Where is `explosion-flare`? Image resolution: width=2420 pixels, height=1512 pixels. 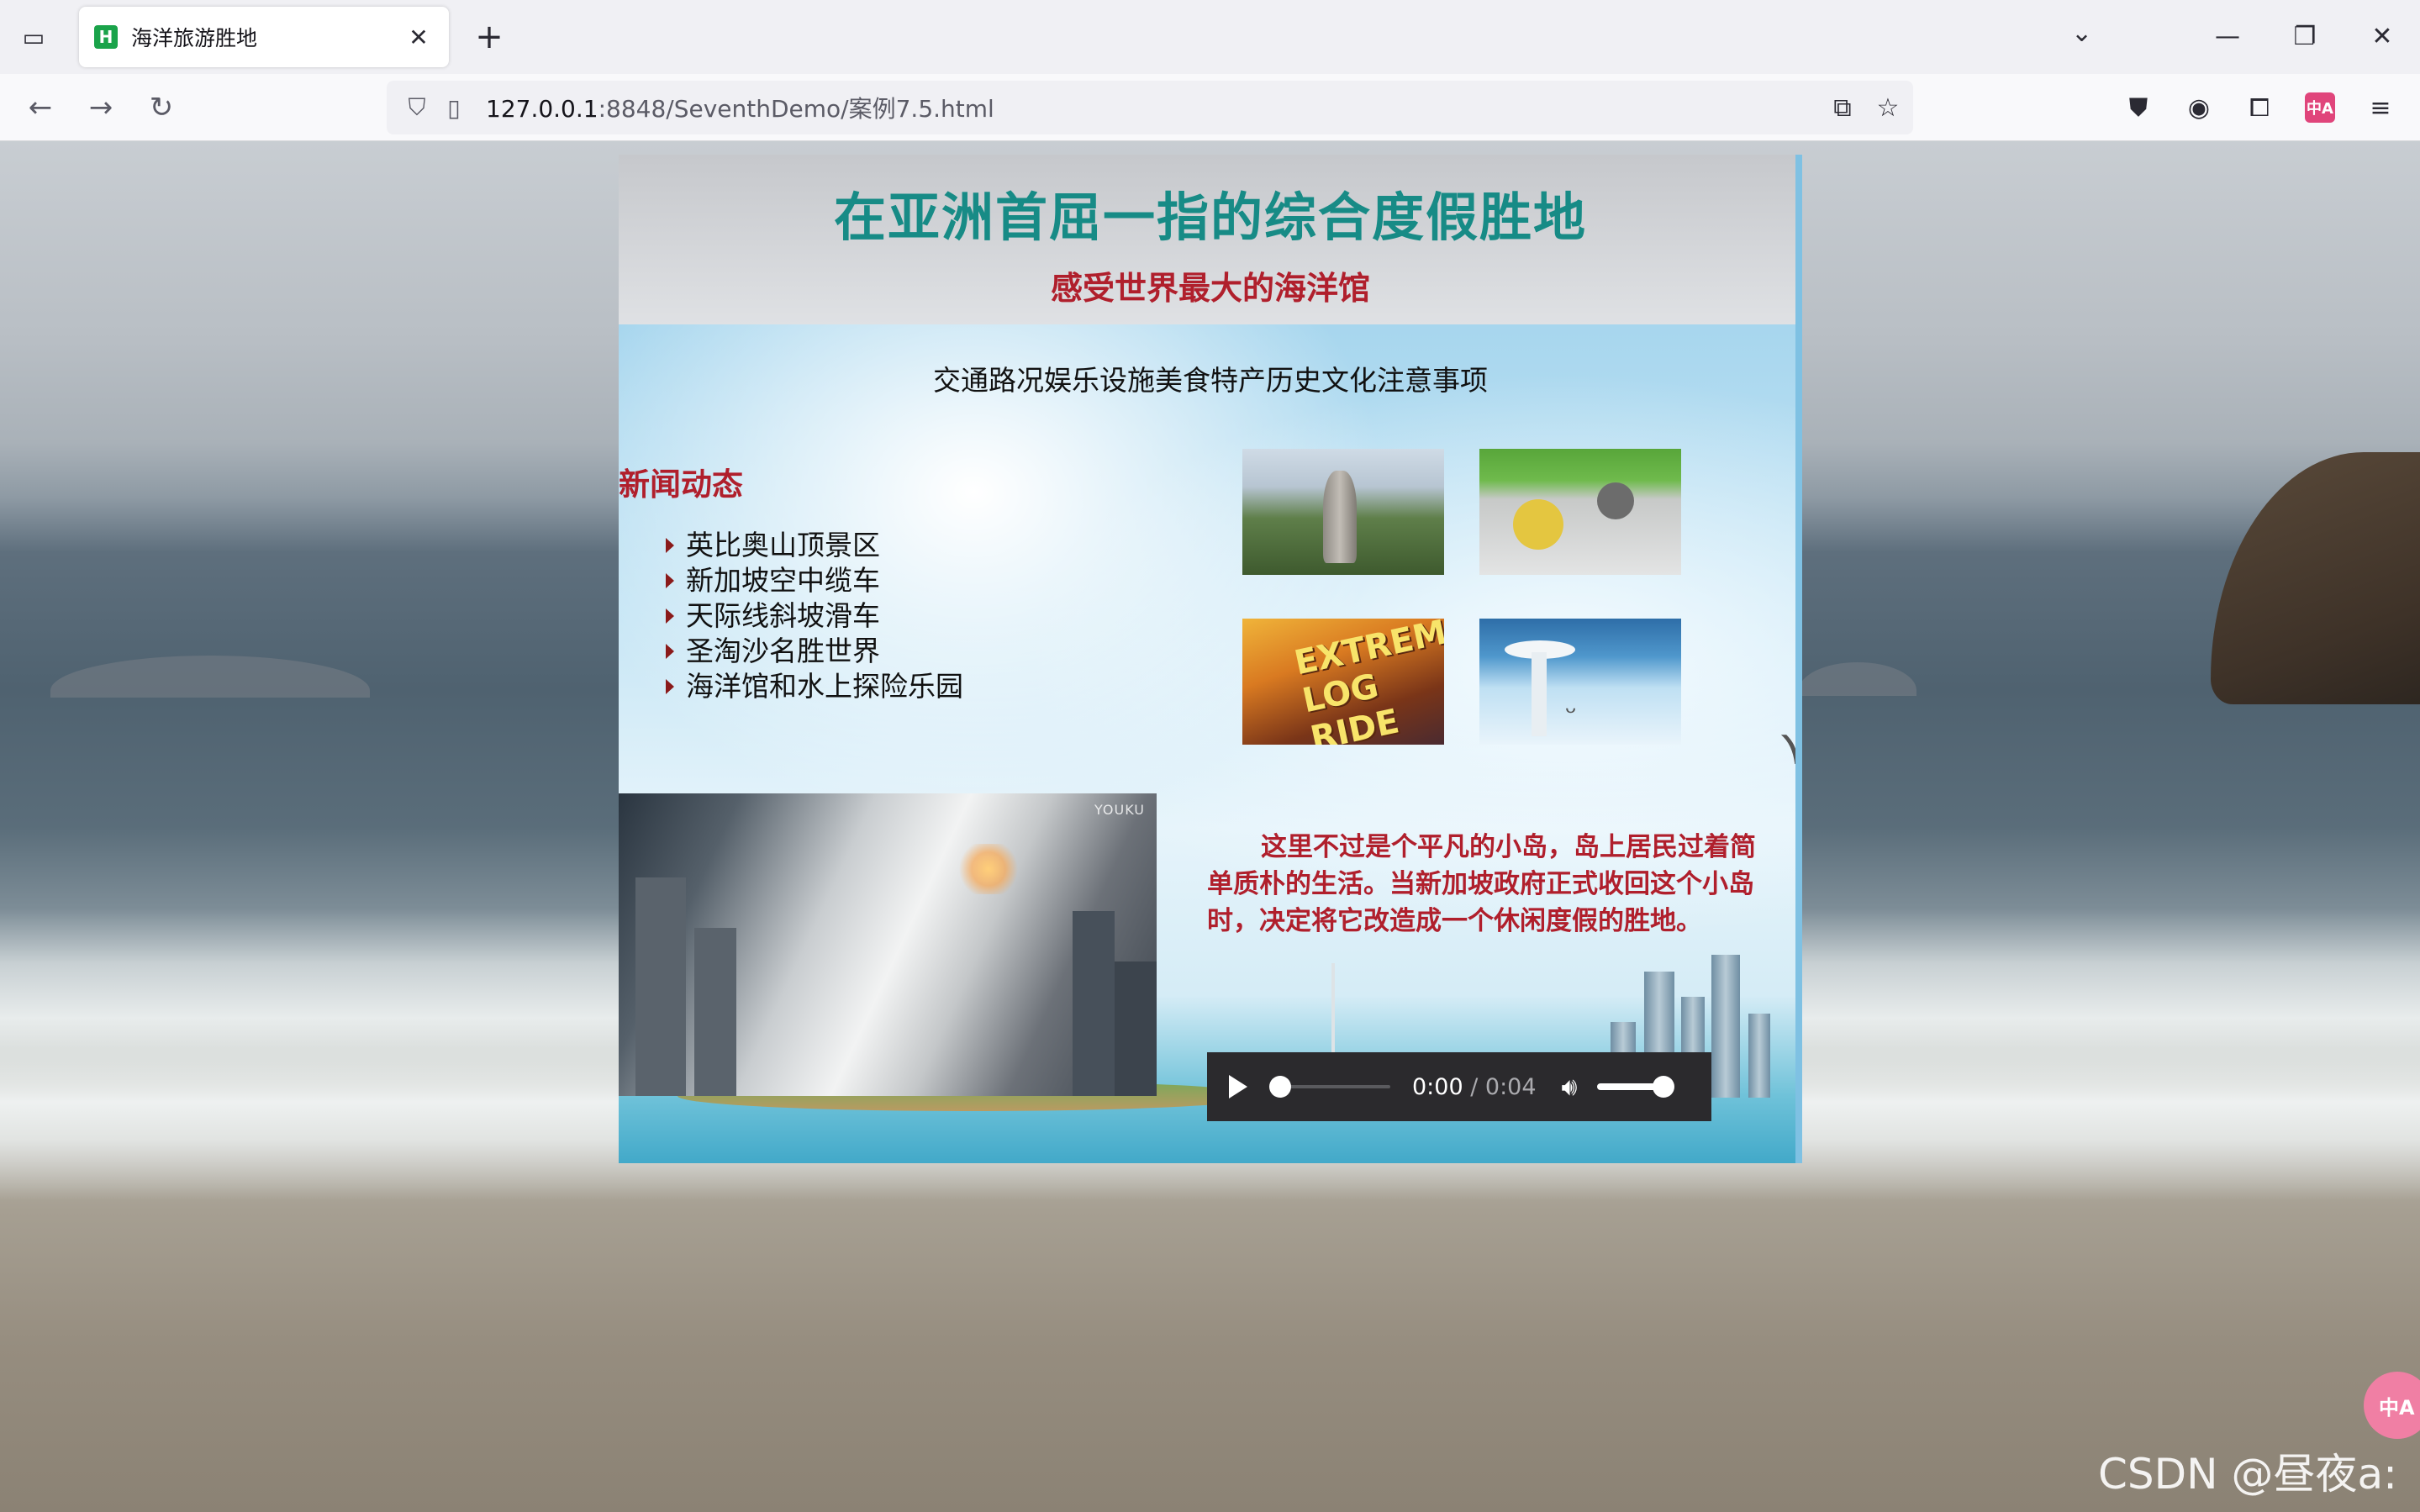
explosion-flare is located at coordinates (988, 869).